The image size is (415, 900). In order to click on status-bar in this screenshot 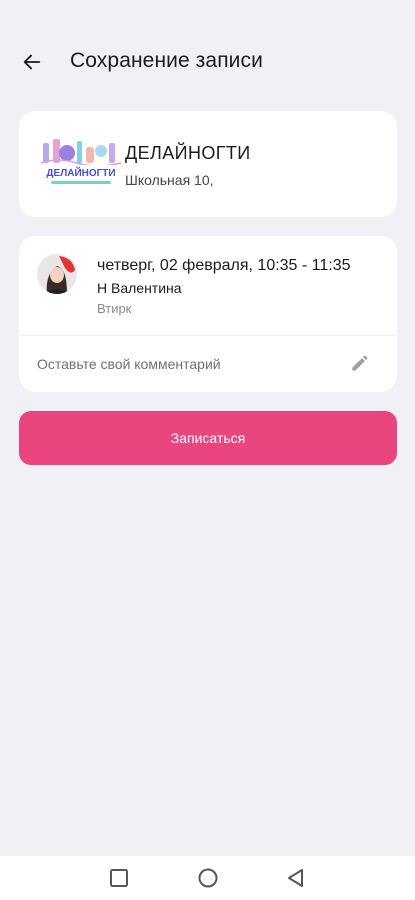, I will do `click(207, 14)`.